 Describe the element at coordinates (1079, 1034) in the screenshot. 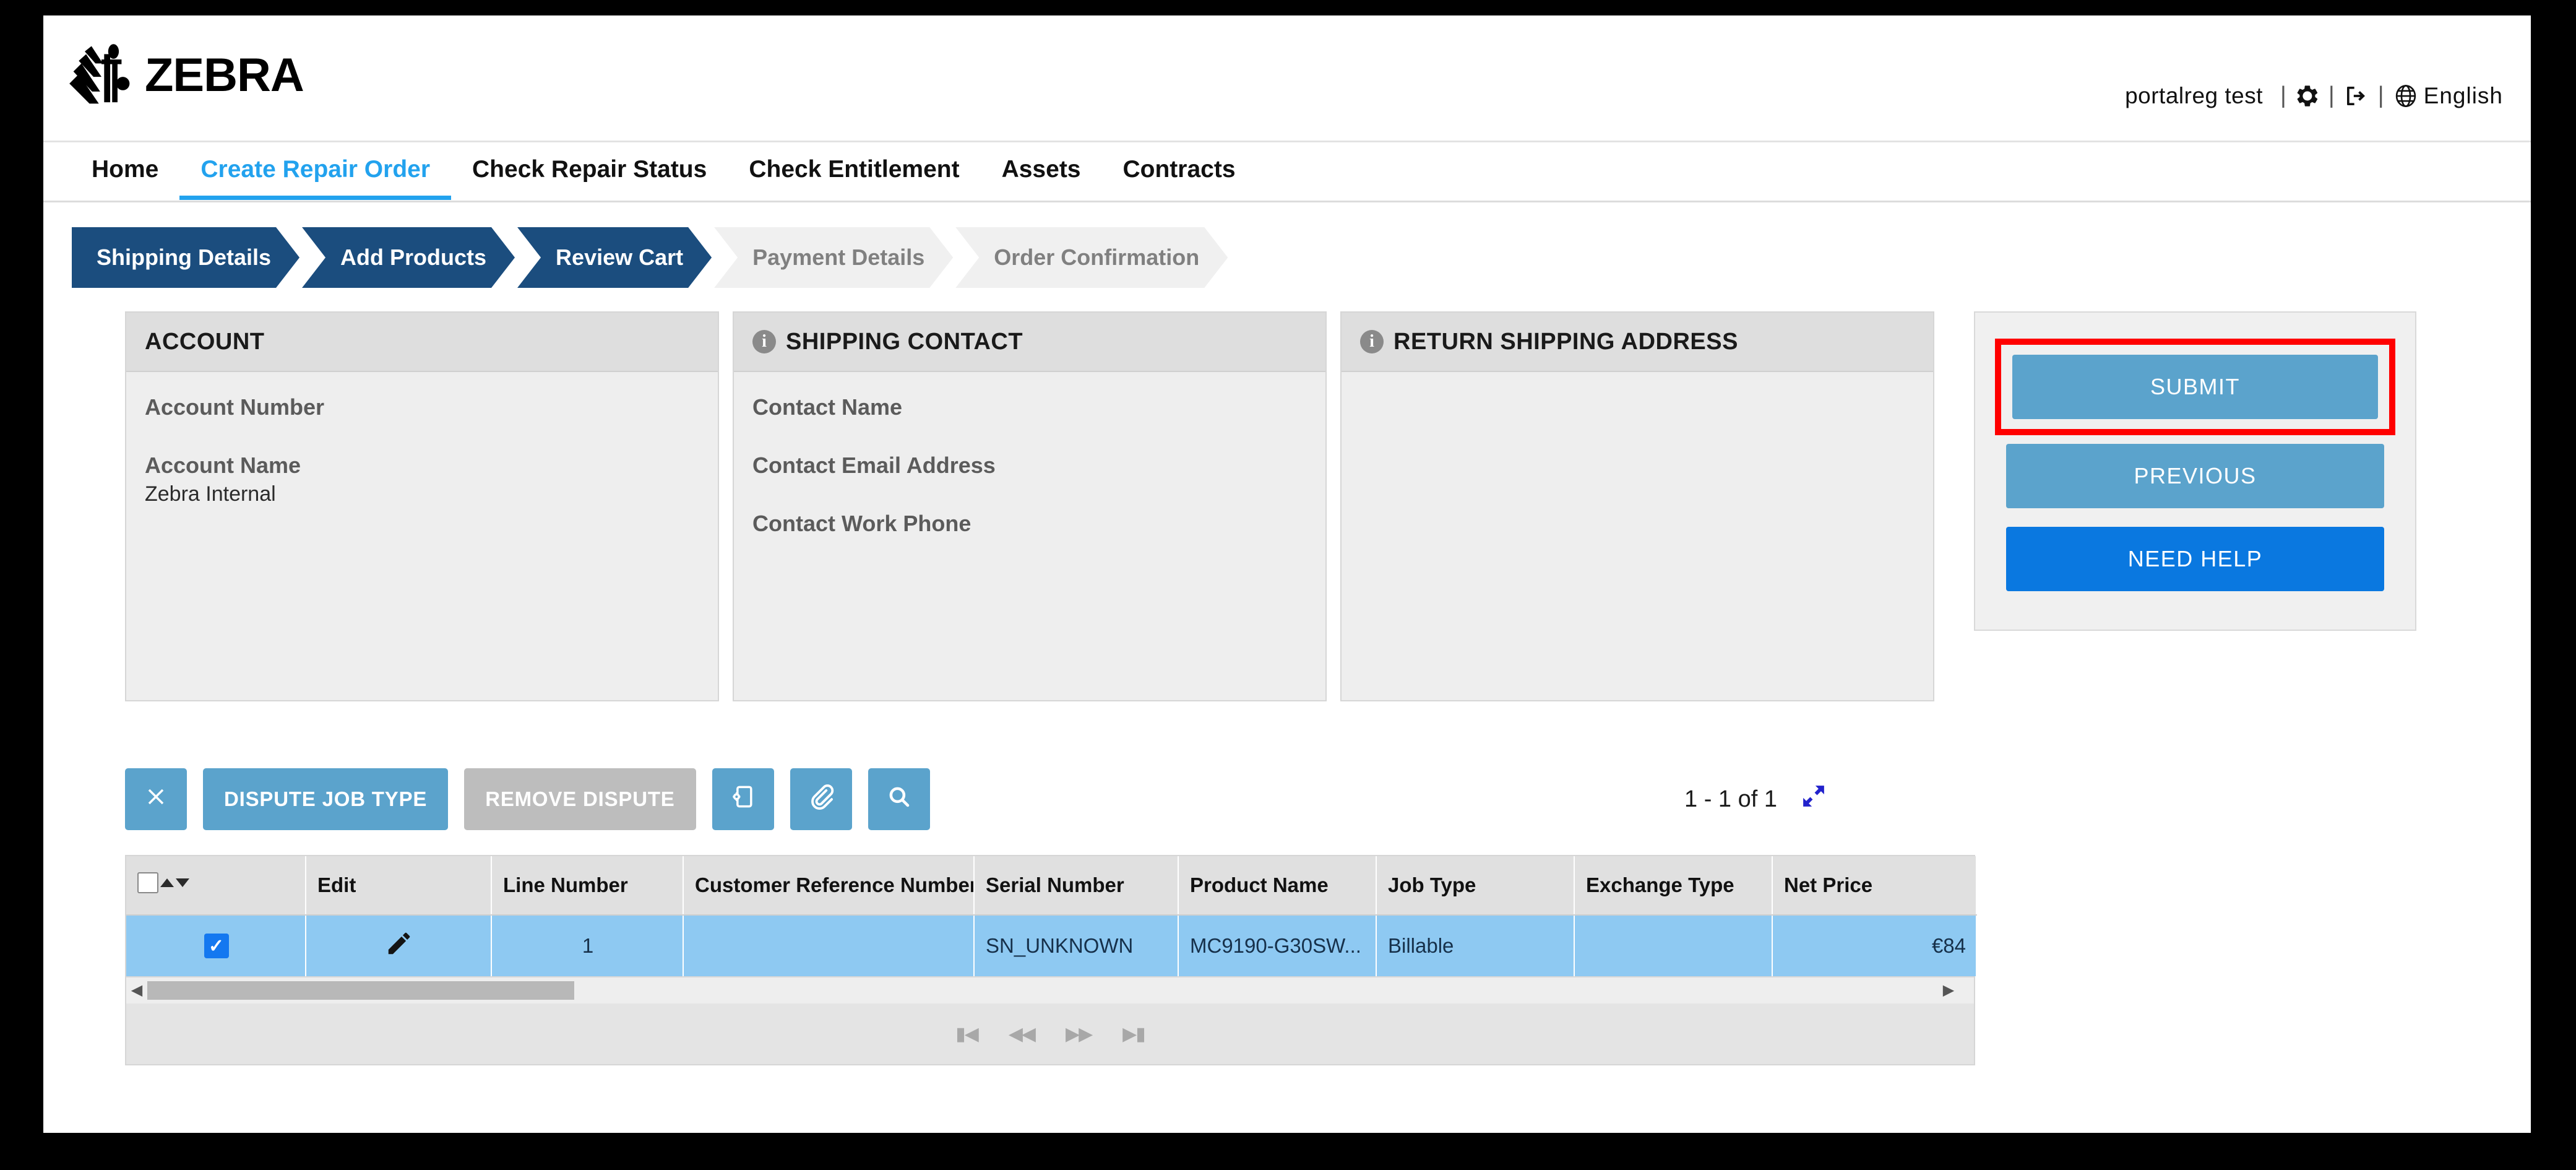

I see `page-next-icon: ▶▶` at that location.